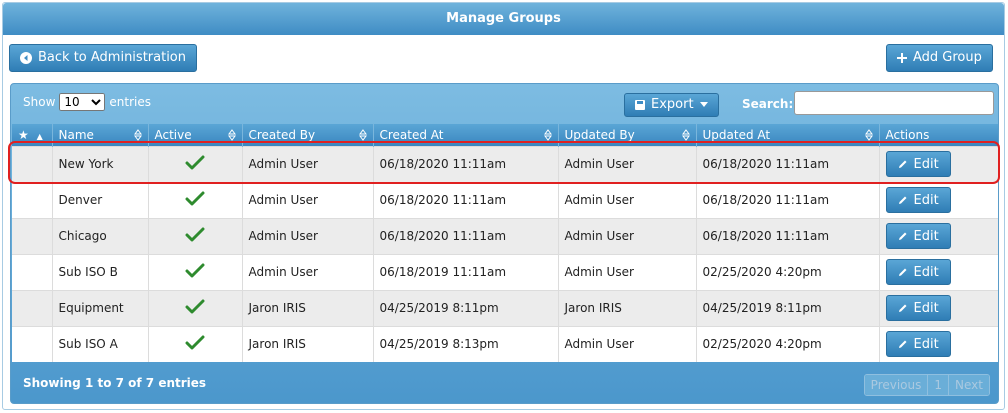 The width and height of the screenshot is (1008, 413). I want to click on caret-down-icon, so click(703, 105).